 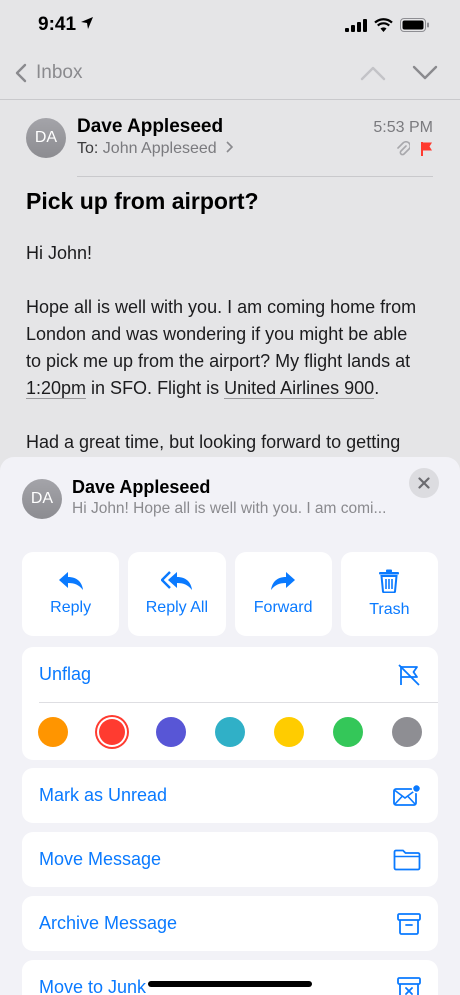 I want to click on move-message-label: Move Message, so click(x=100, y=859).